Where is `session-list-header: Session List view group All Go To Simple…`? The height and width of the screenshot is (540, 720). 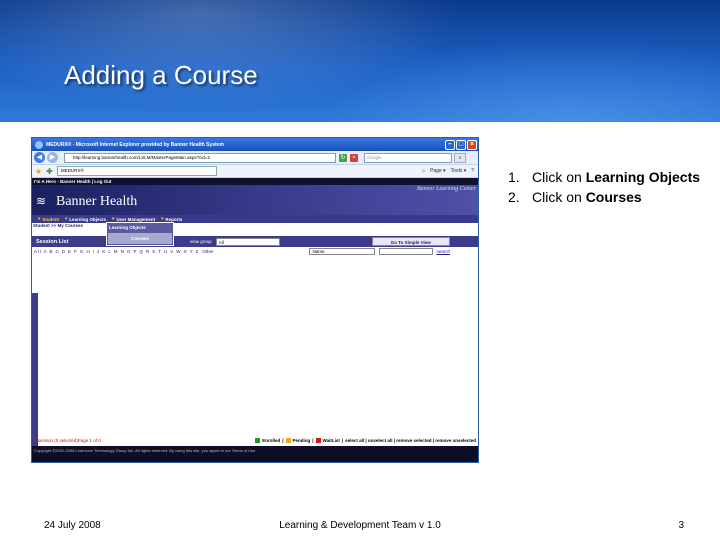 session-list-header: Session List view group All Go To Simple… is located at coordinates (255, 241).